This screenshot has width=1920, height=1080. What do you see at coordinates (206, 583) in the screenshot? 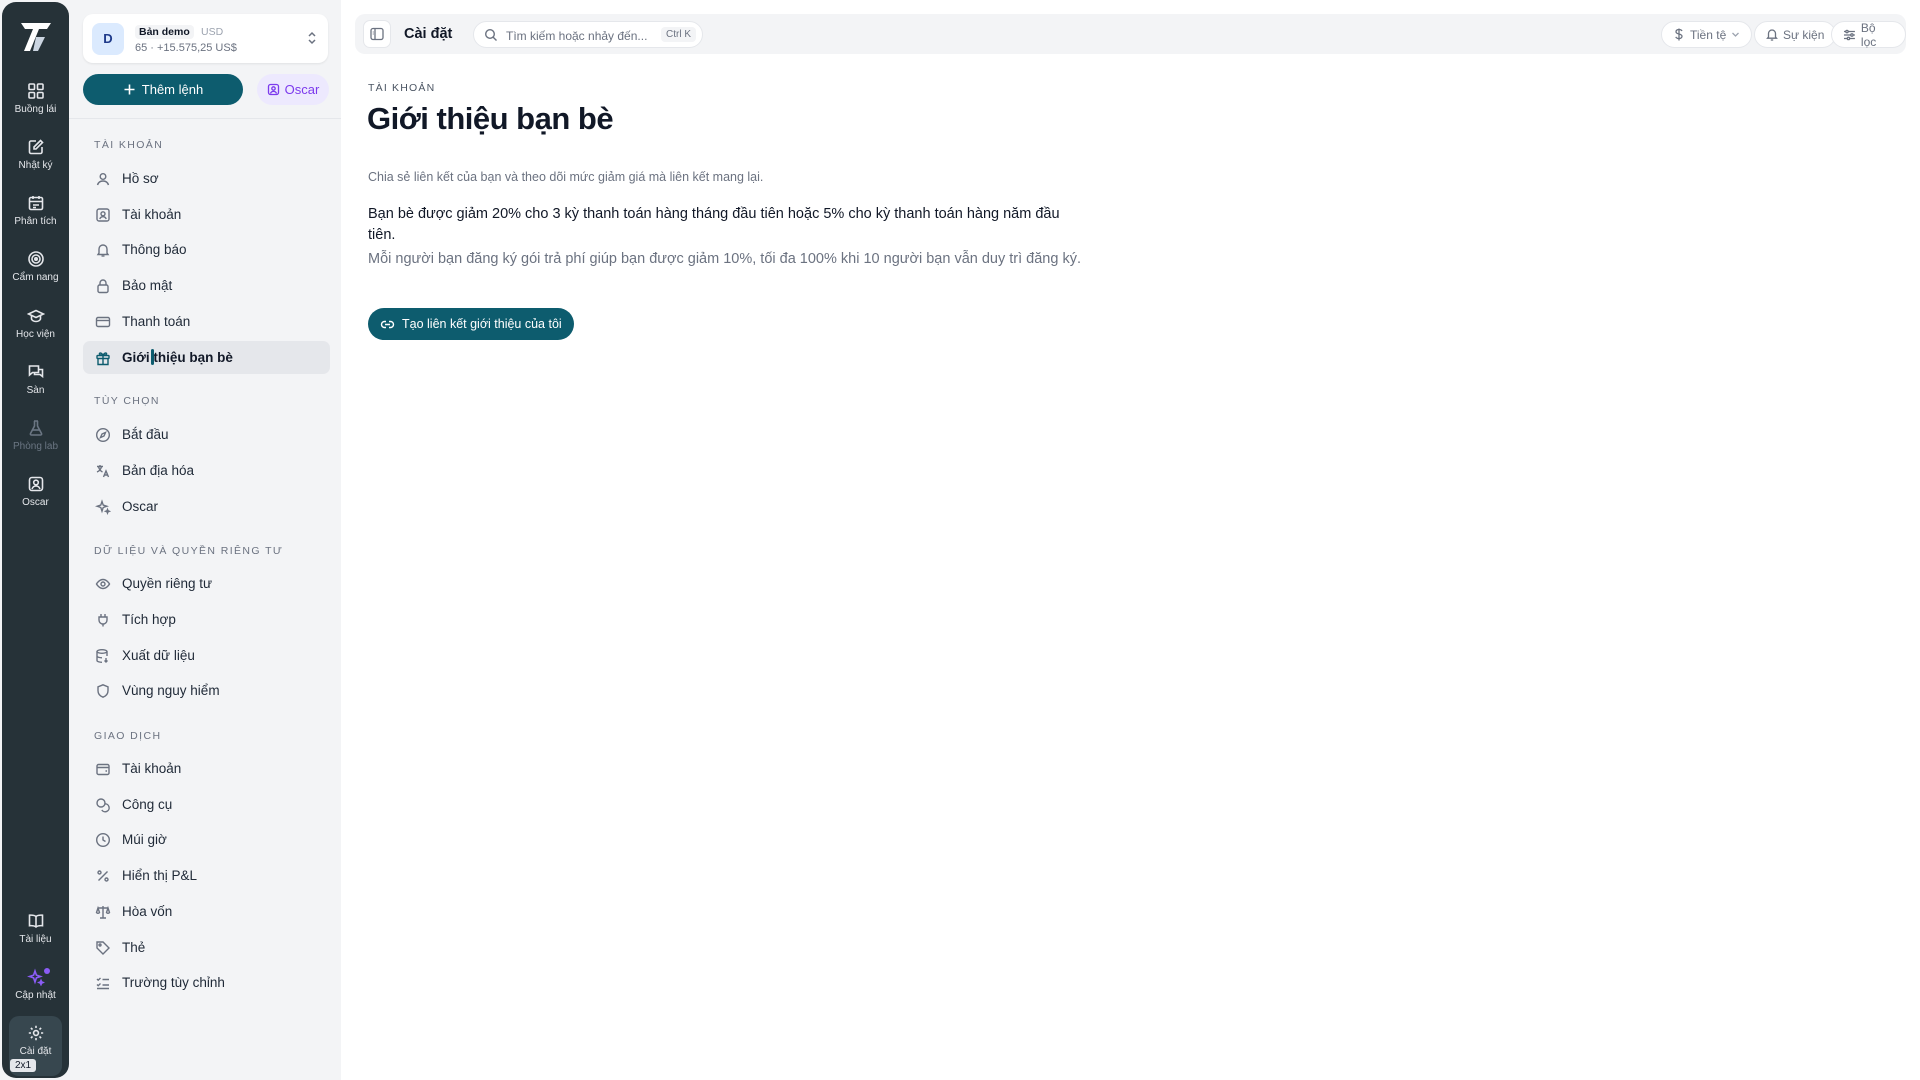
I see `nav-item-privacy: Quyền riêng tư` at bounding box center [206, 583].